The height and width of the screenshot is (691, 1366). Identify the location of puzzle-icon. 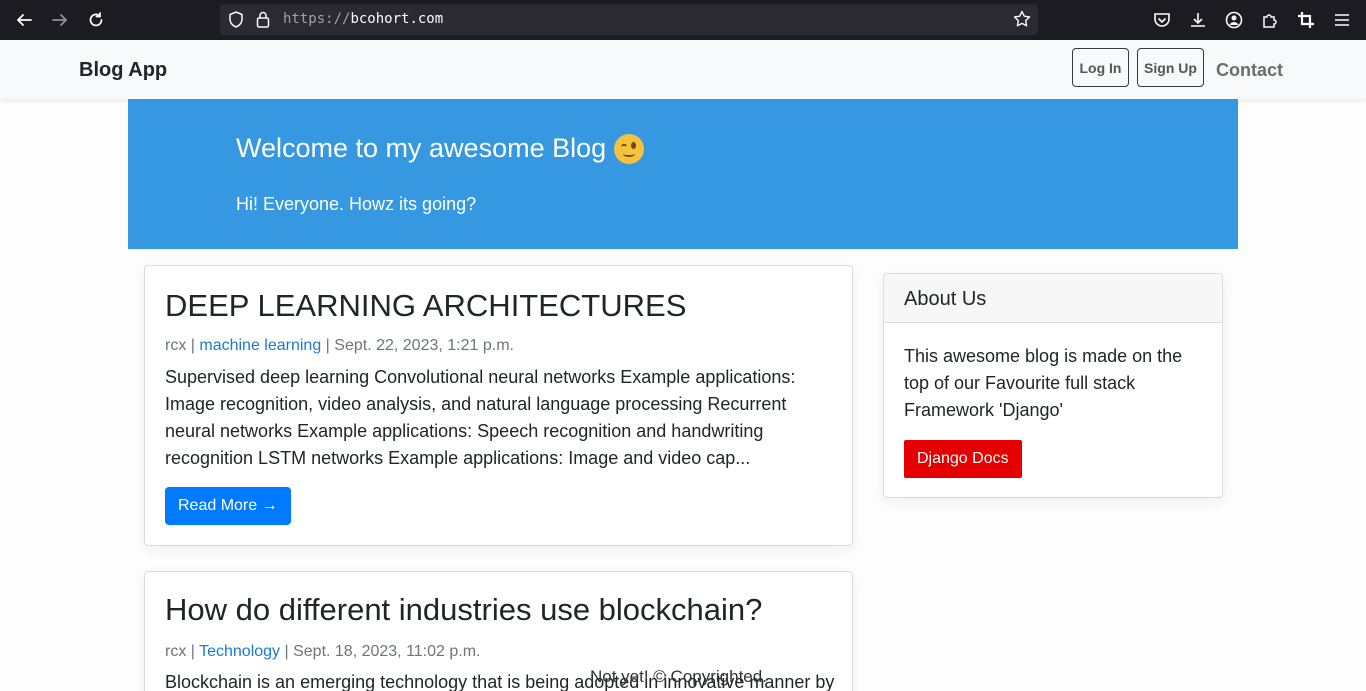
(1270, 21).